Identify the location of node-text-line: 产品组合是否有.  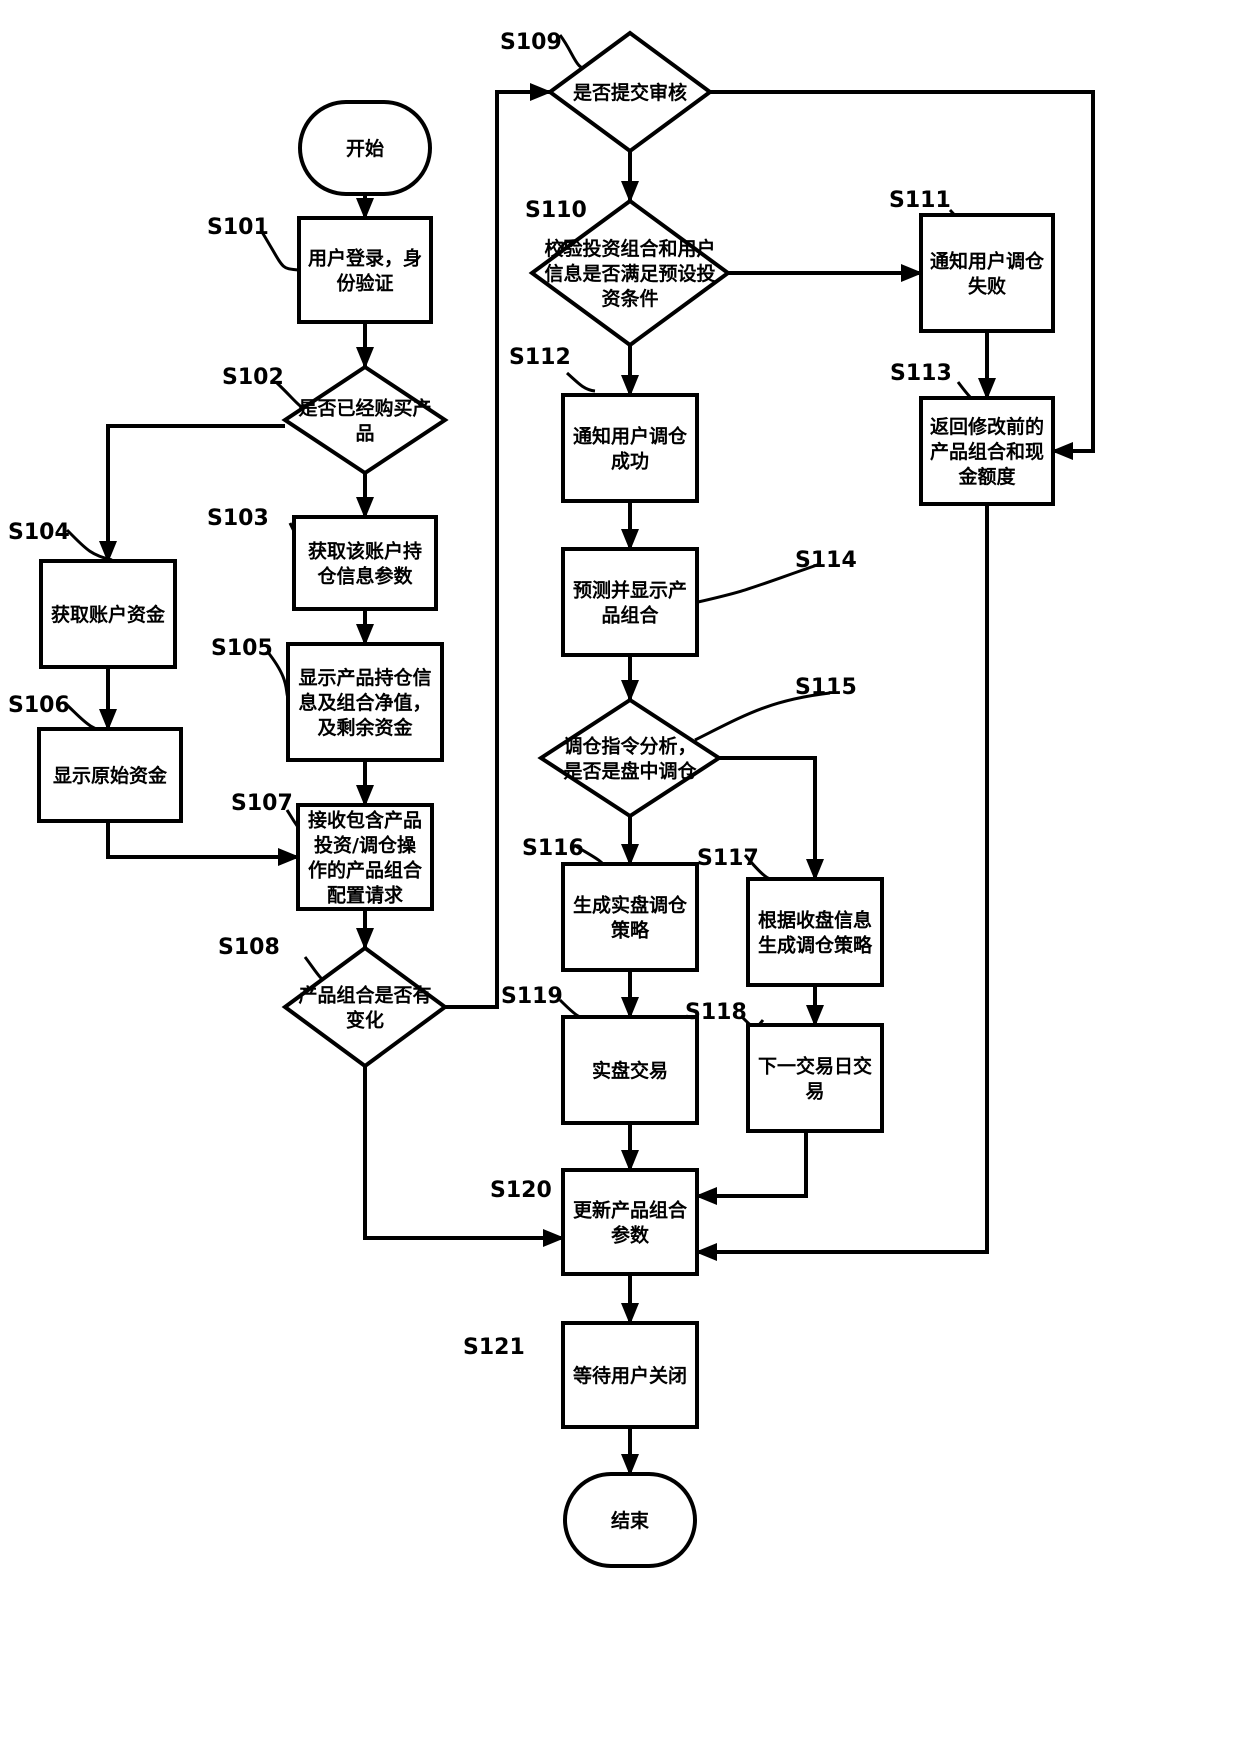
(364, 995).